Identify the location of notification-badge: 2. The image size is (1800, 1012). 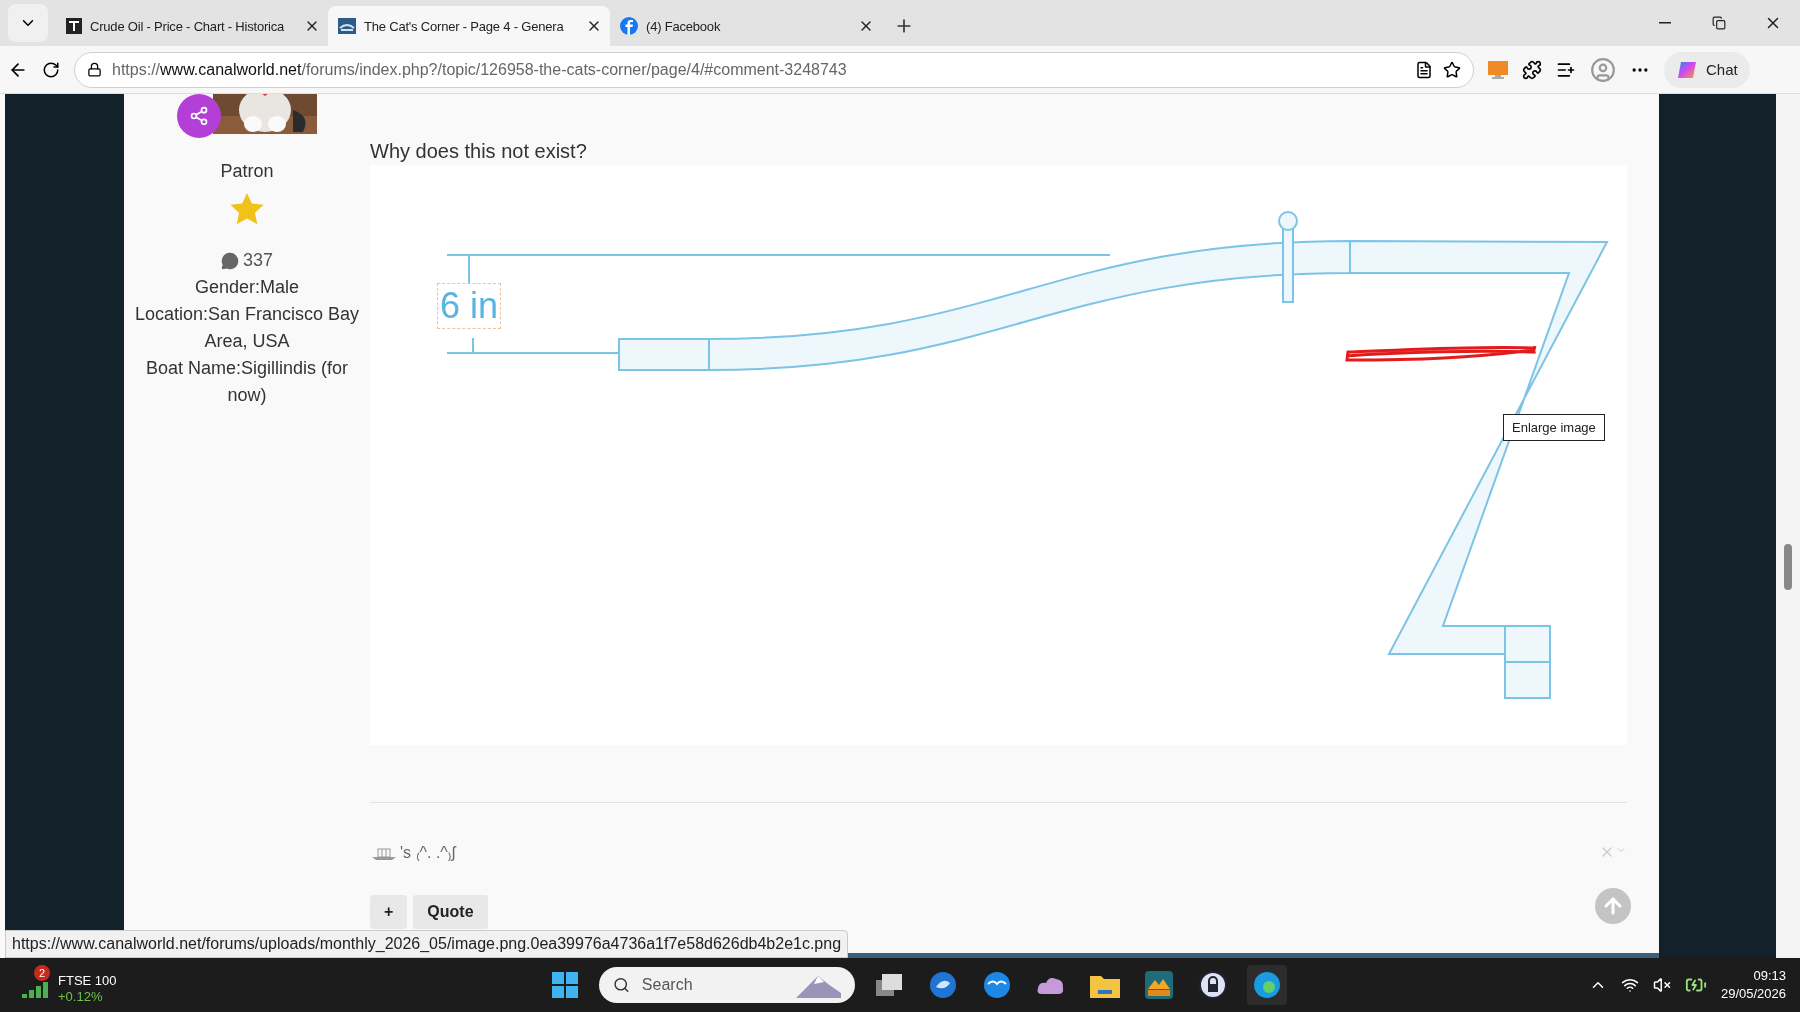
(42, 973).